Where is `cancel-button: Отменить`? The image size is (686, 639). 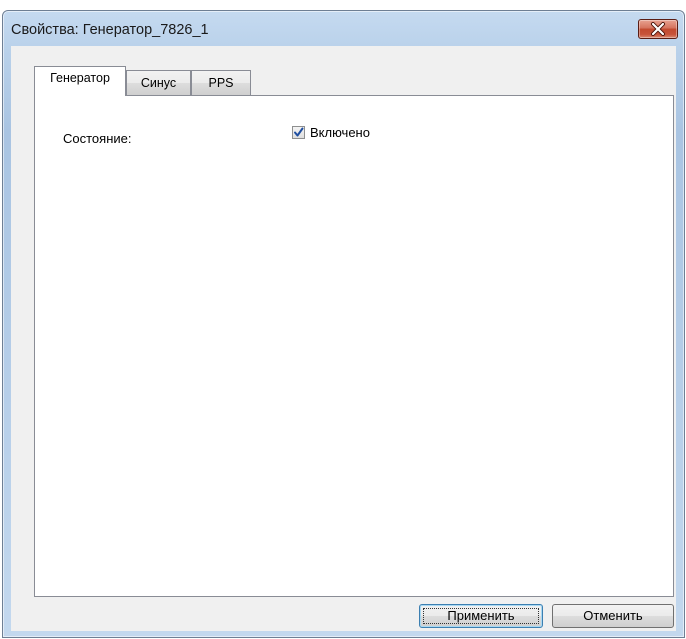 cancel-button: Отменить is located at coordinates (613, 616).